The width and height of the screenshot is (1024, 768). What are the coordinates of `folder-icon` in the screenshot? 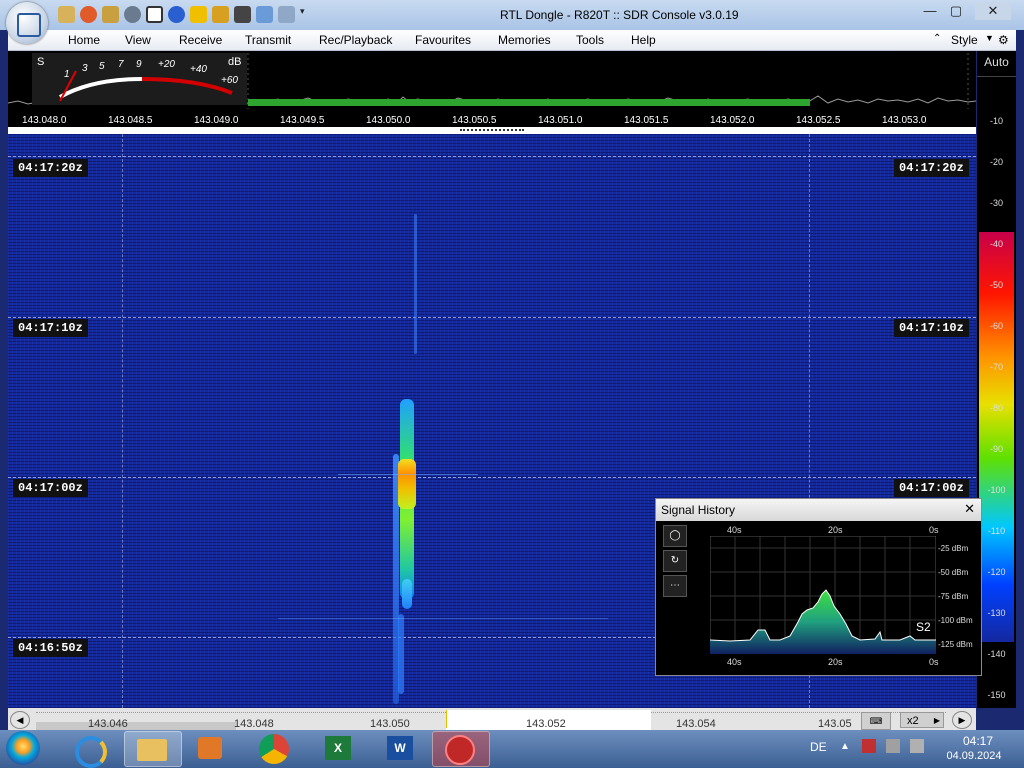 It's located at (110, 14).